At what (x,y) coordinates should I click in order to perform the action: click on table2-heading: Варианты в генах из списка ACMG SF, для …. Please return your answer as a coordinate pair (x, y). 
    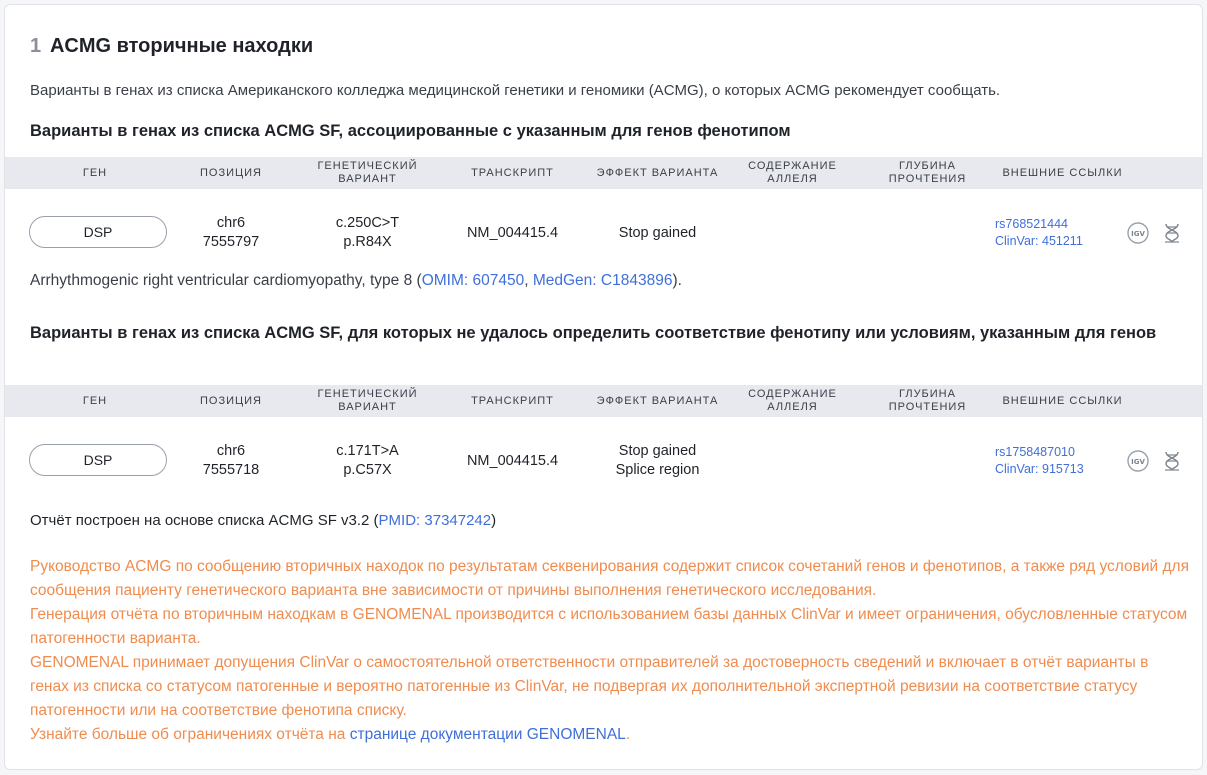
    Looking at the image, I should click on (593, 333).